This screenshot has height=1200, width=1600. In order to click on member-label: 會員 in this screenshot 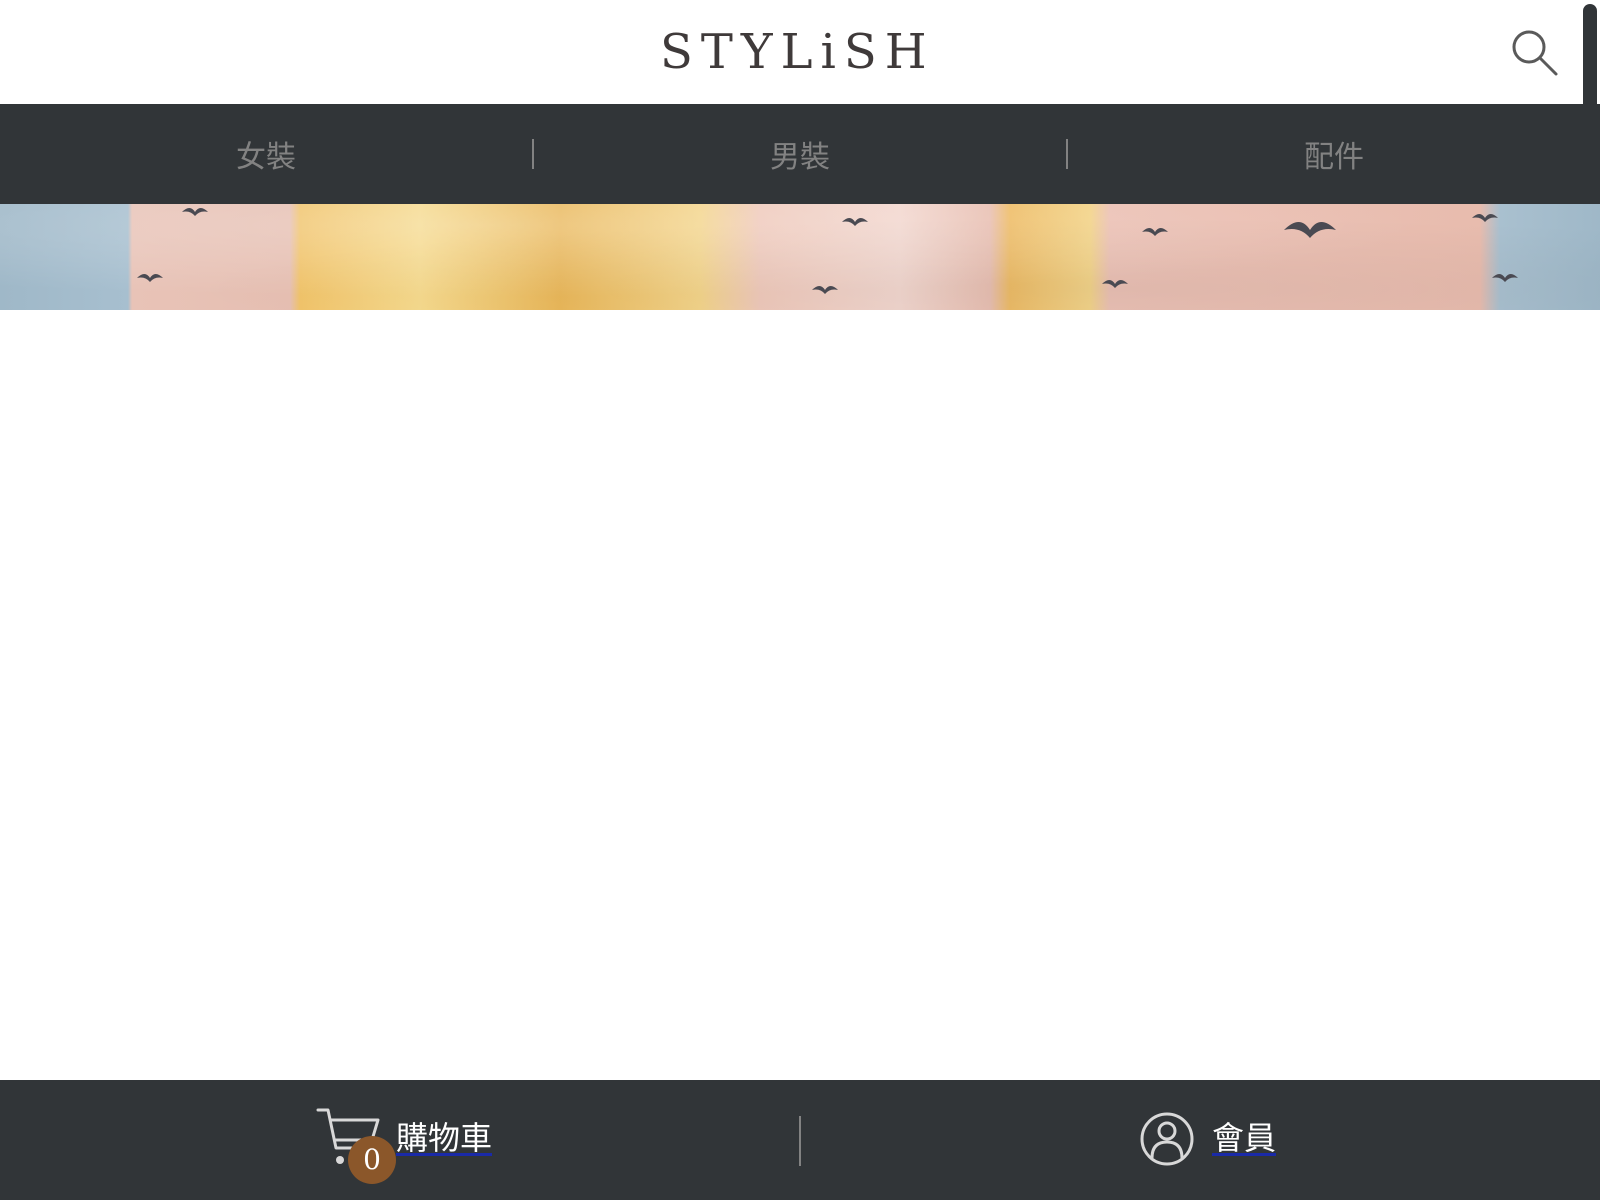, I will do `click(1244, 1138)`.